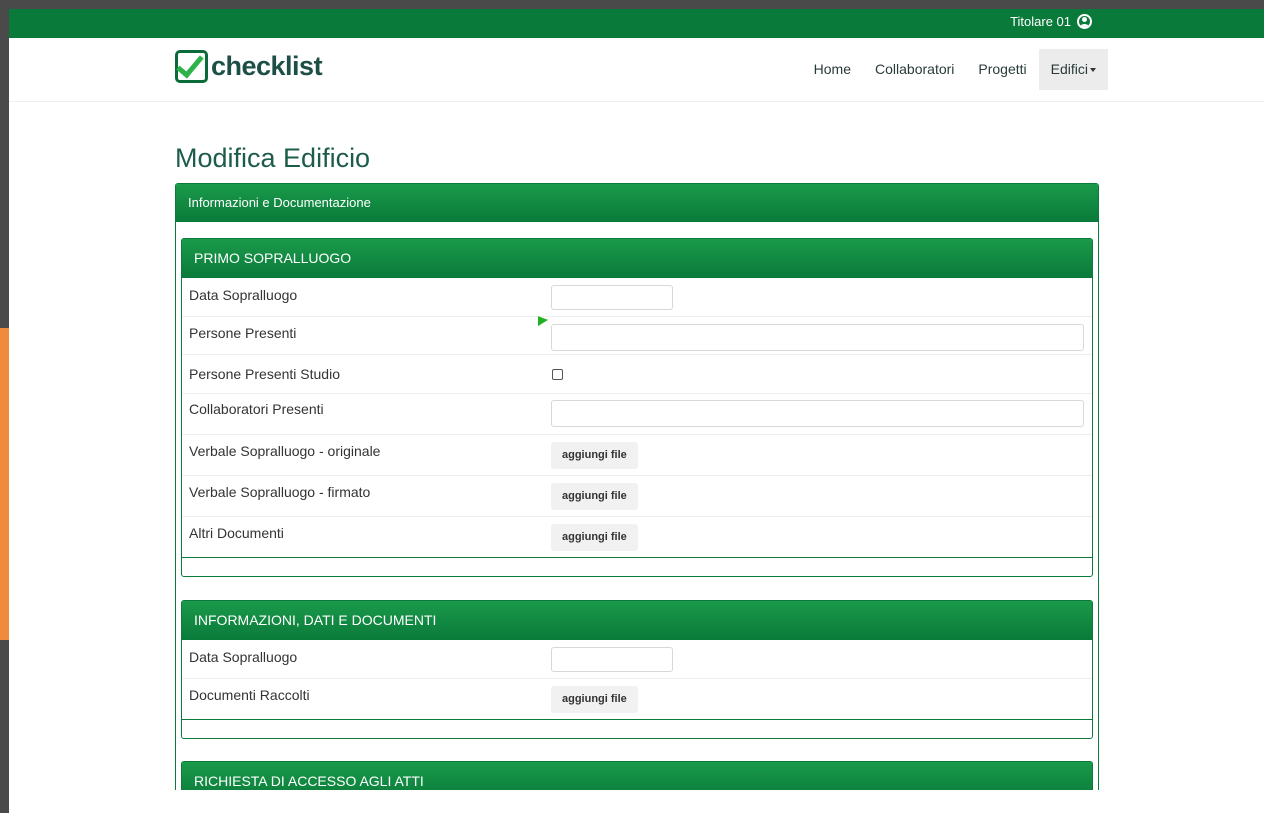 Image resolution: width=1264 pixels, height=813 pixels. I want to click on nav-item-collaboratori: Collaboratori, so click(914, 69).